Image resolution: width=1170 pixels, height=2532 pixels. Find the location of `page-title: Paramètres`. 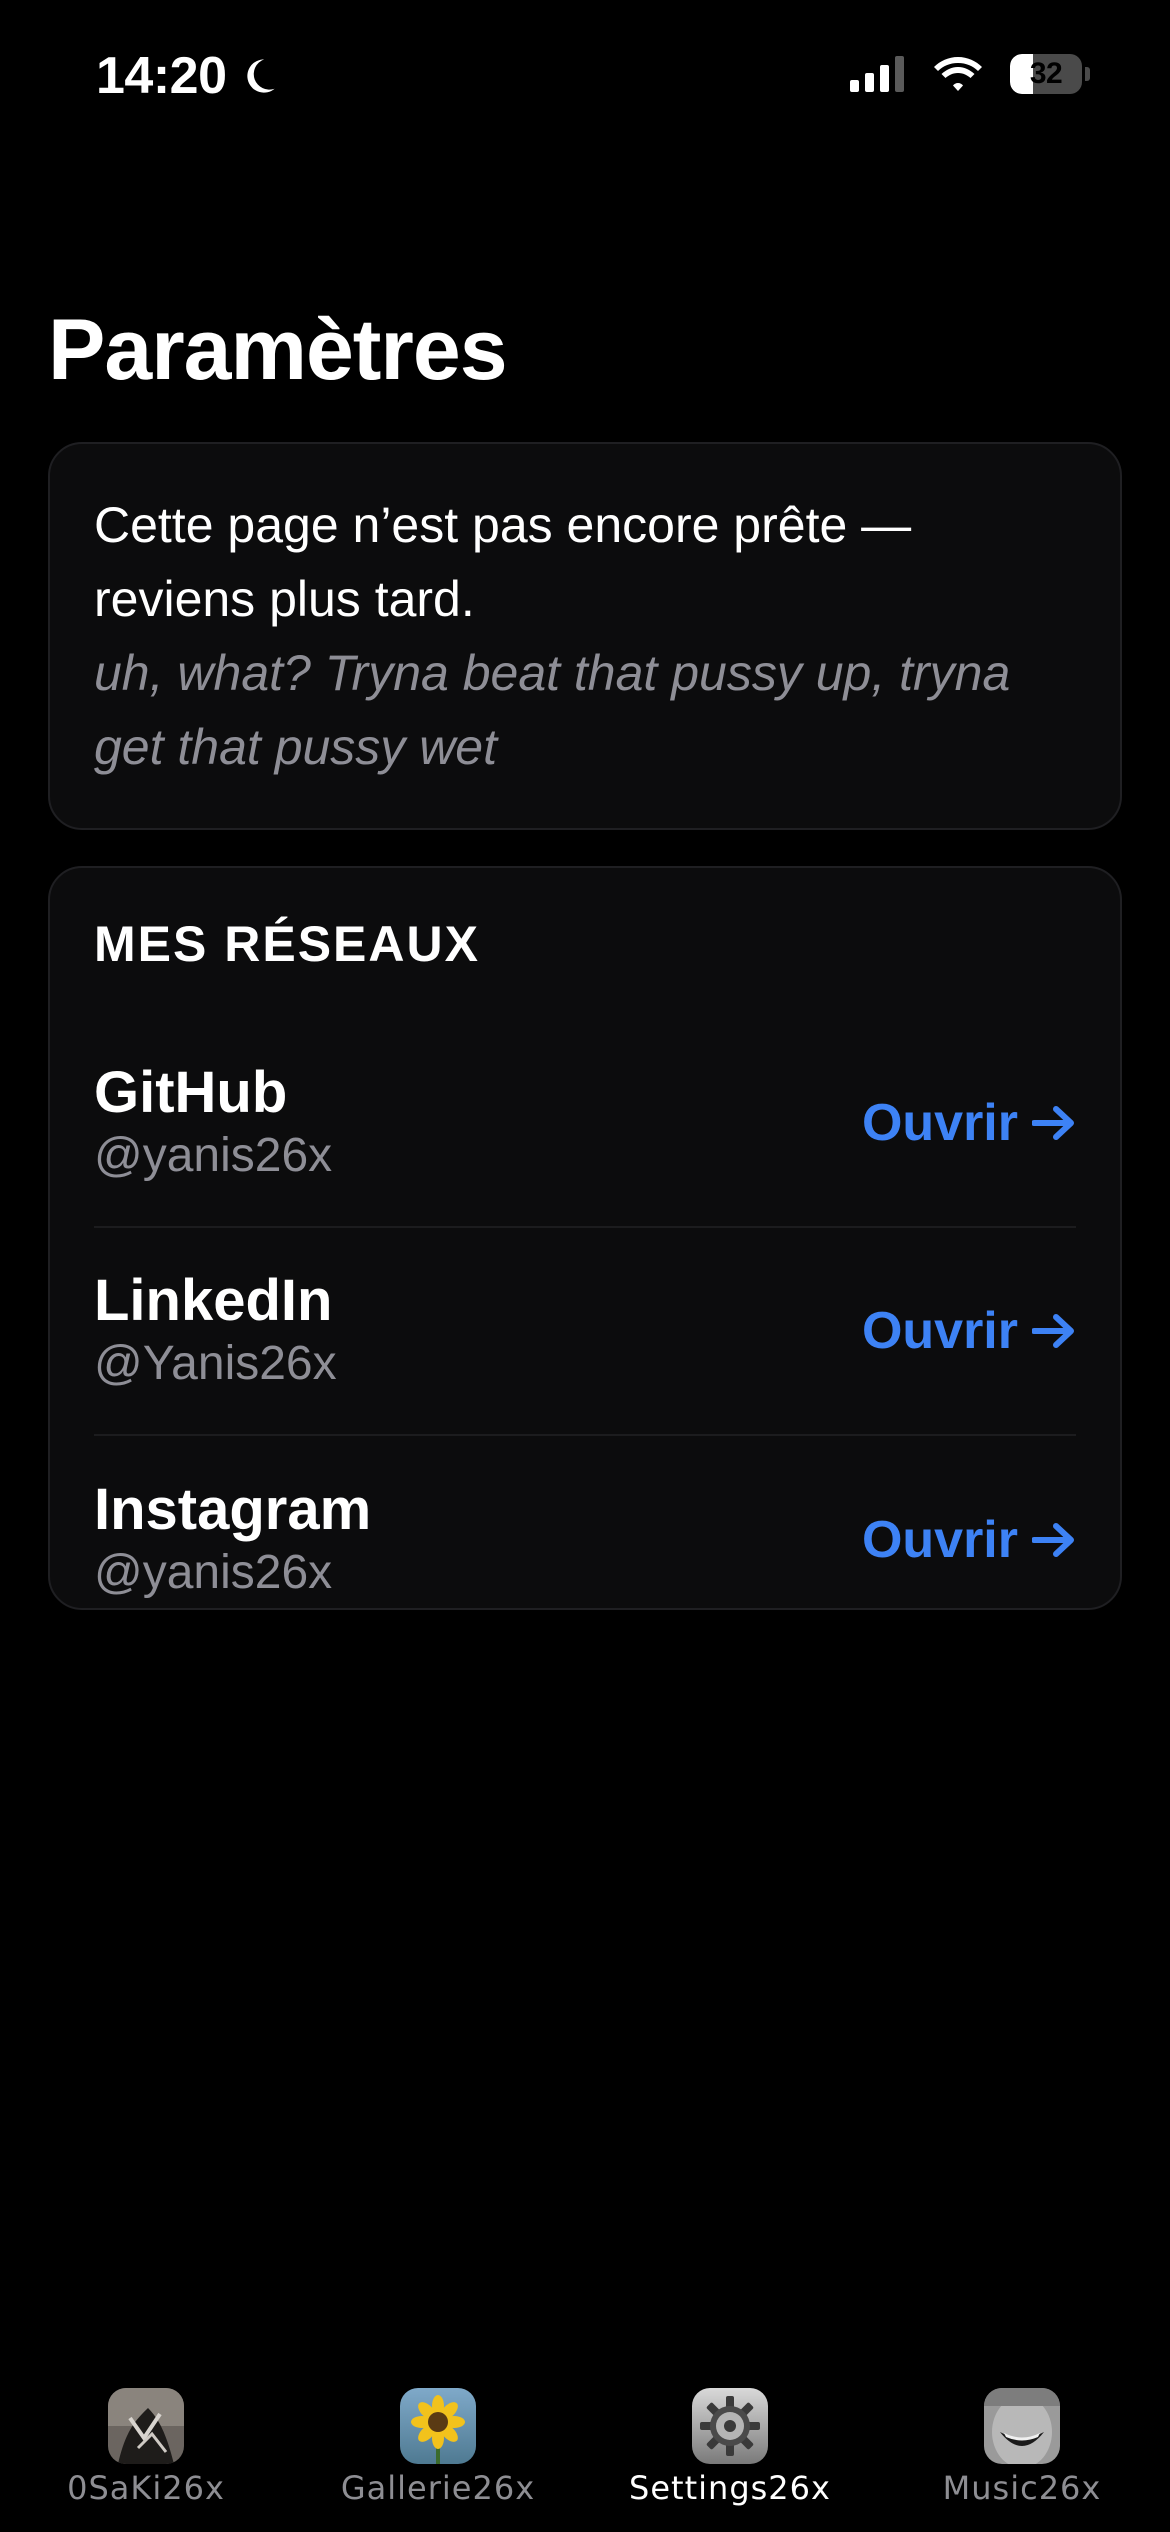

page-title: Paramètres is located at coordinates (278, 350).